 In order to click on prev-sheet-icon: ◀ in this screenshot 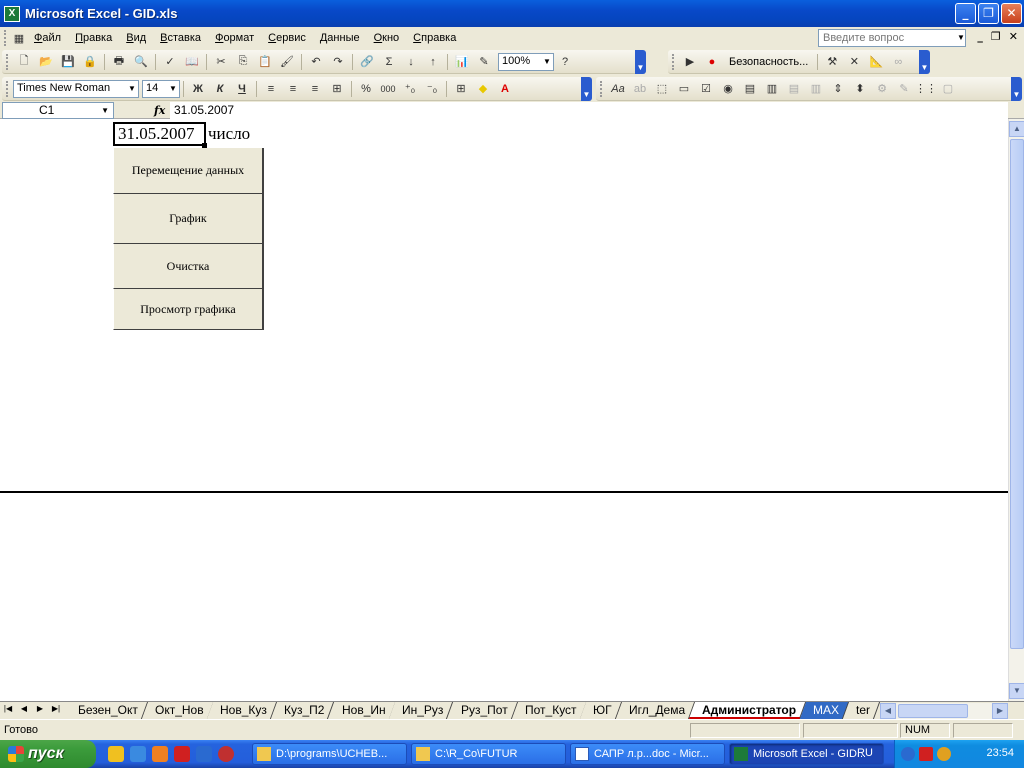, I will do `click(24, 708)`.